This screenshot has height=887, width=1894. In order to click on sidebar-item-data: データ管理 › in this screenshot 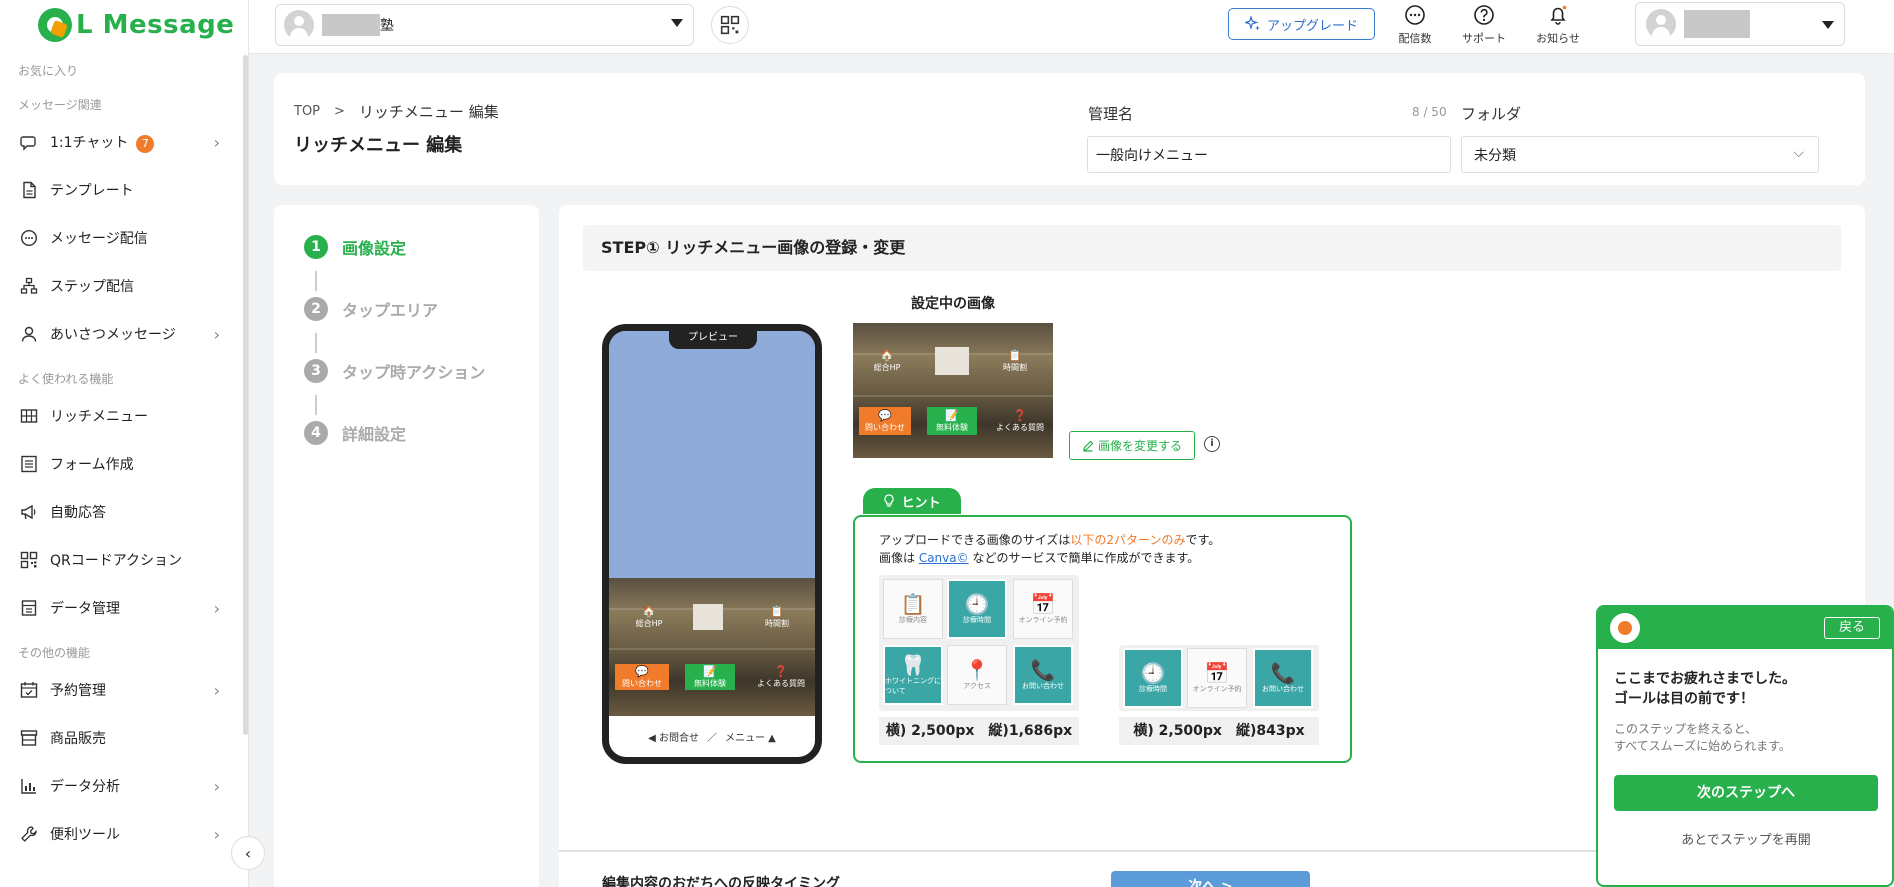, I will do `click(124, 608)`.